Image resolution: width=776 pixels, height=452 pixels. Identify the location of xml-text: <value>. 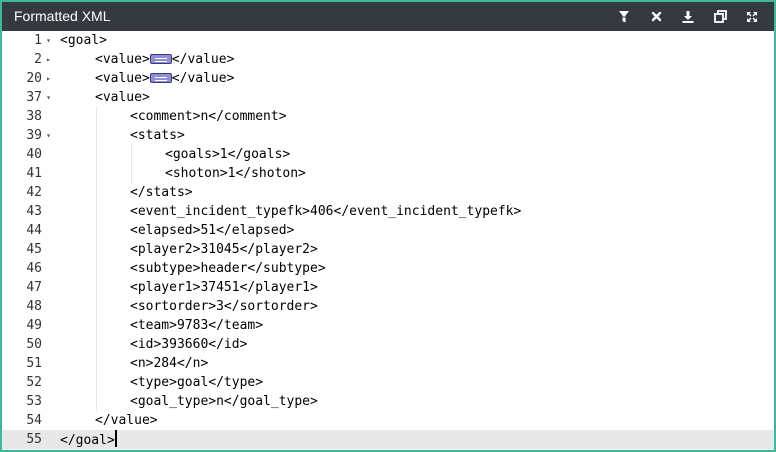
(122, 97).